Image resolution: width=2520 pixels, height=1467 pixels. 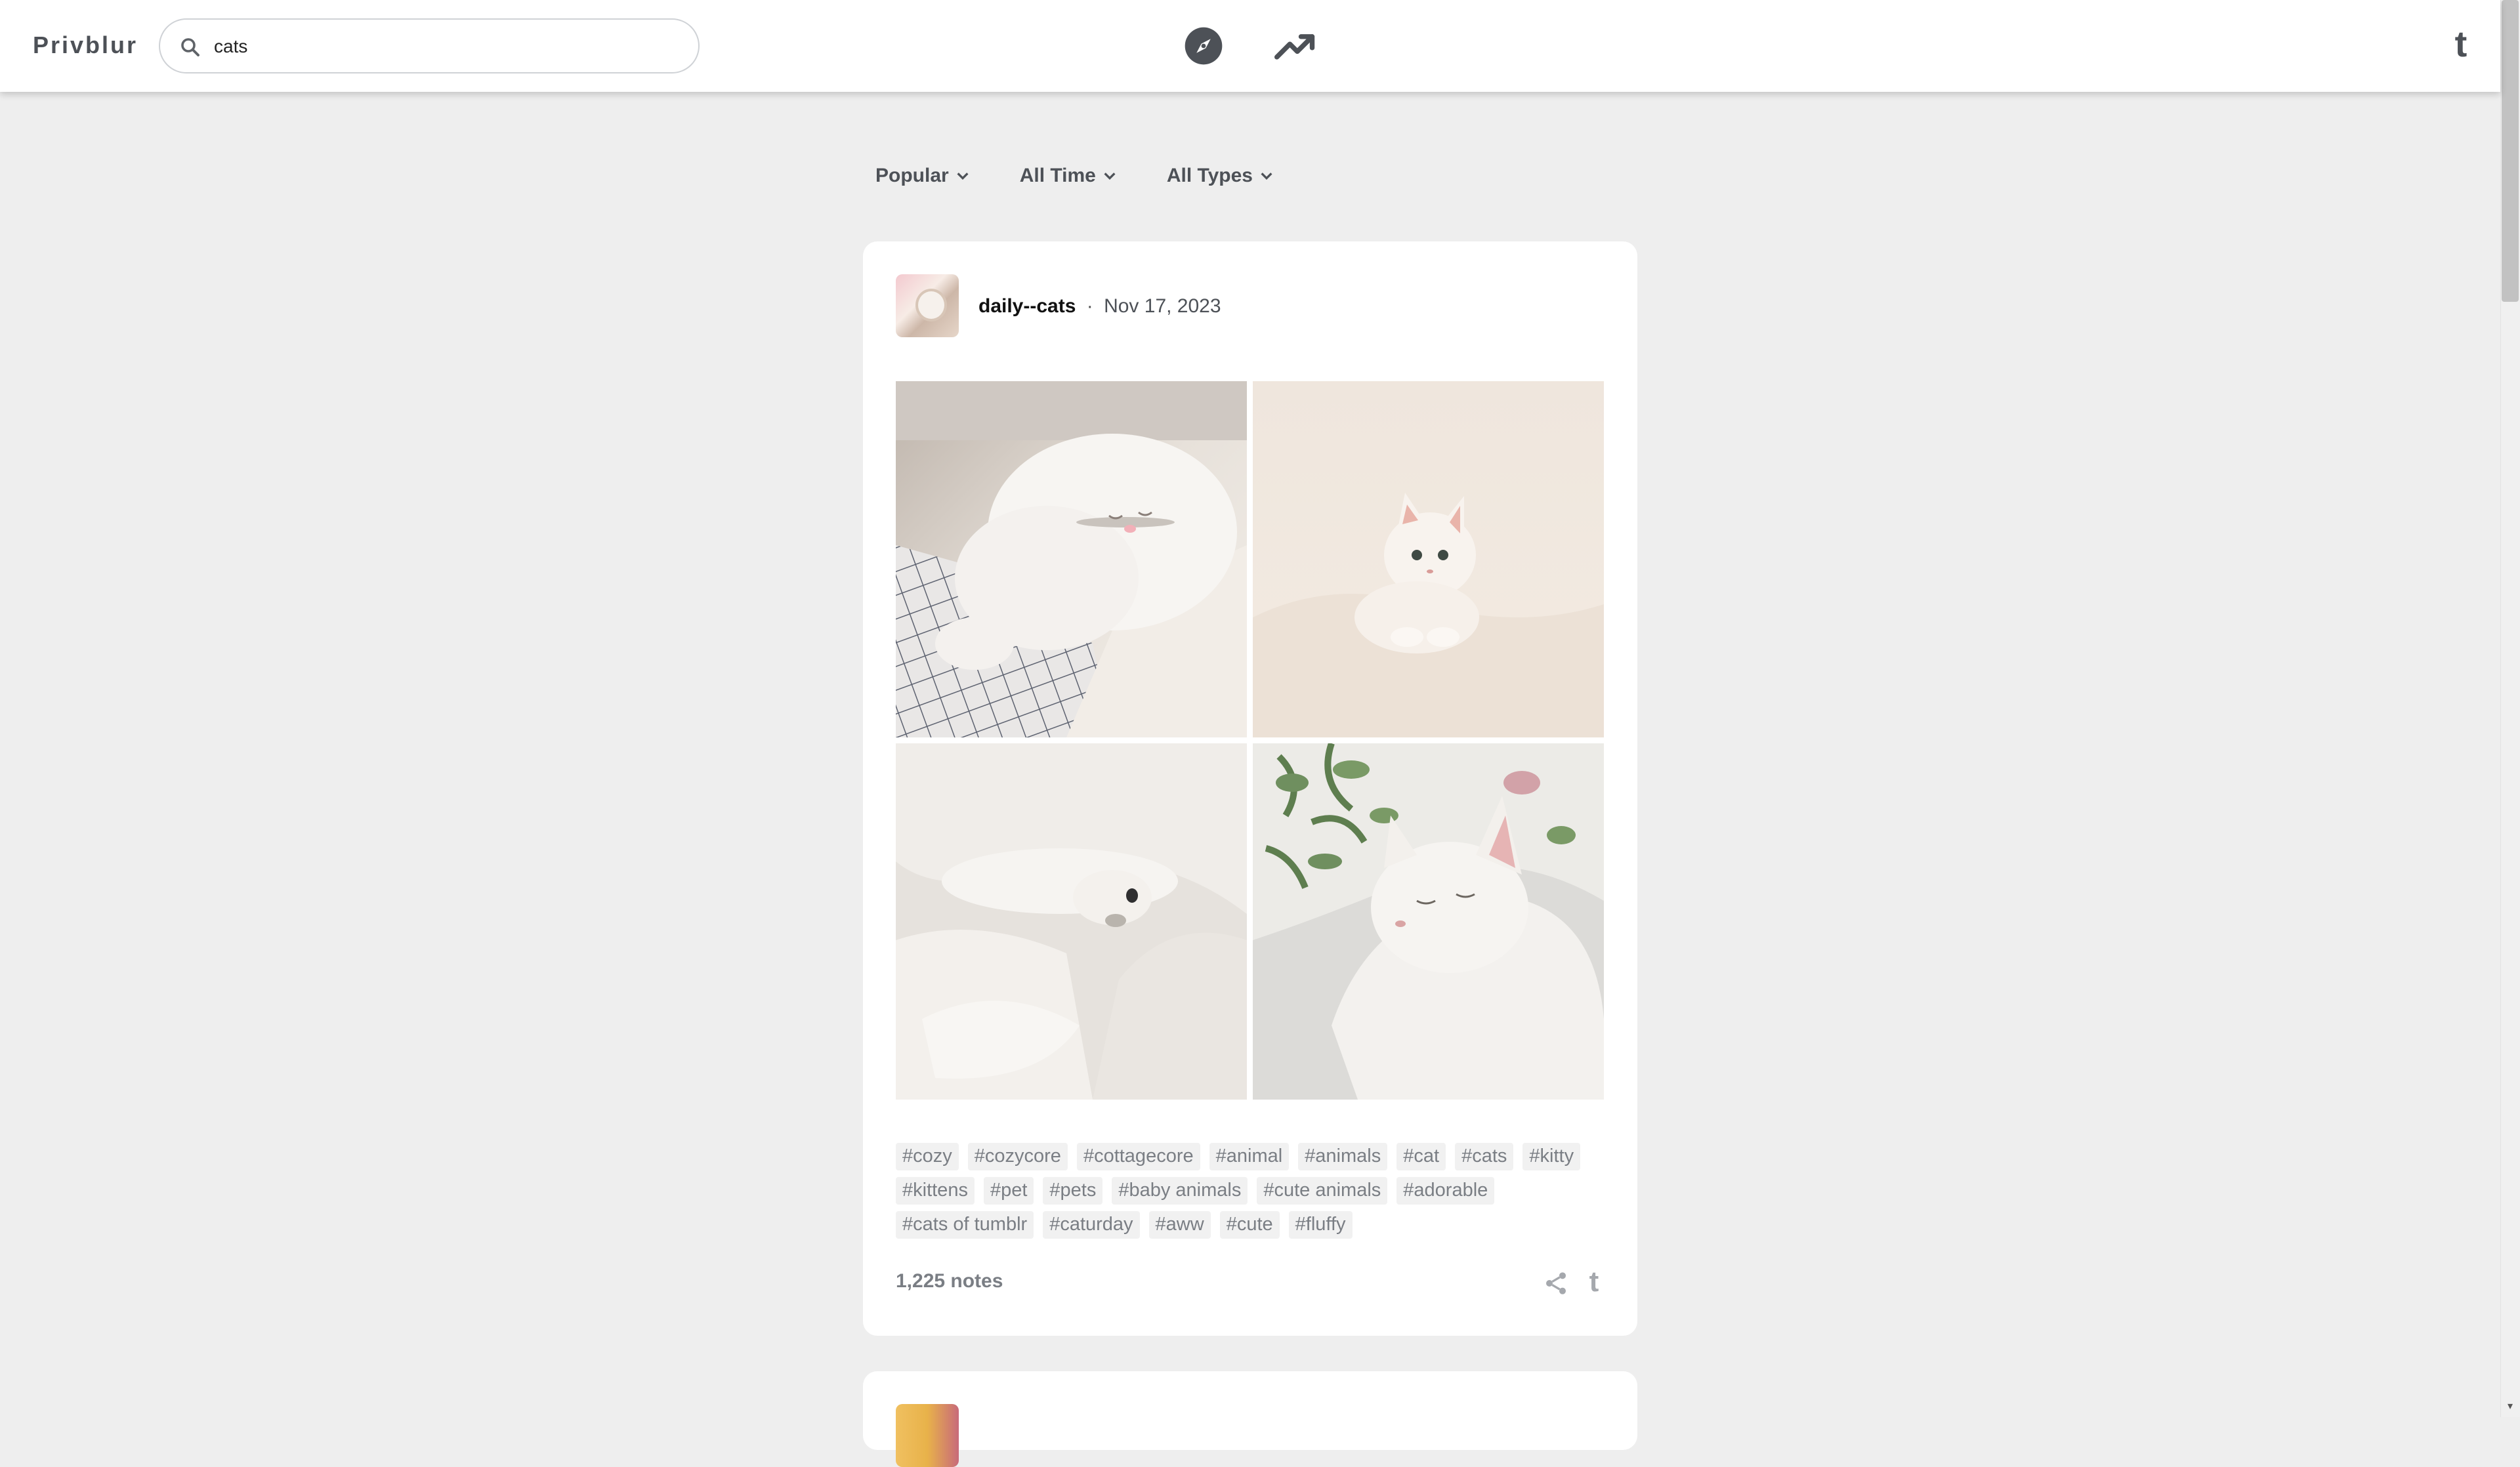 I want to click on filter-bar: Popular All Time All Types, so click(x=1099, y=175).